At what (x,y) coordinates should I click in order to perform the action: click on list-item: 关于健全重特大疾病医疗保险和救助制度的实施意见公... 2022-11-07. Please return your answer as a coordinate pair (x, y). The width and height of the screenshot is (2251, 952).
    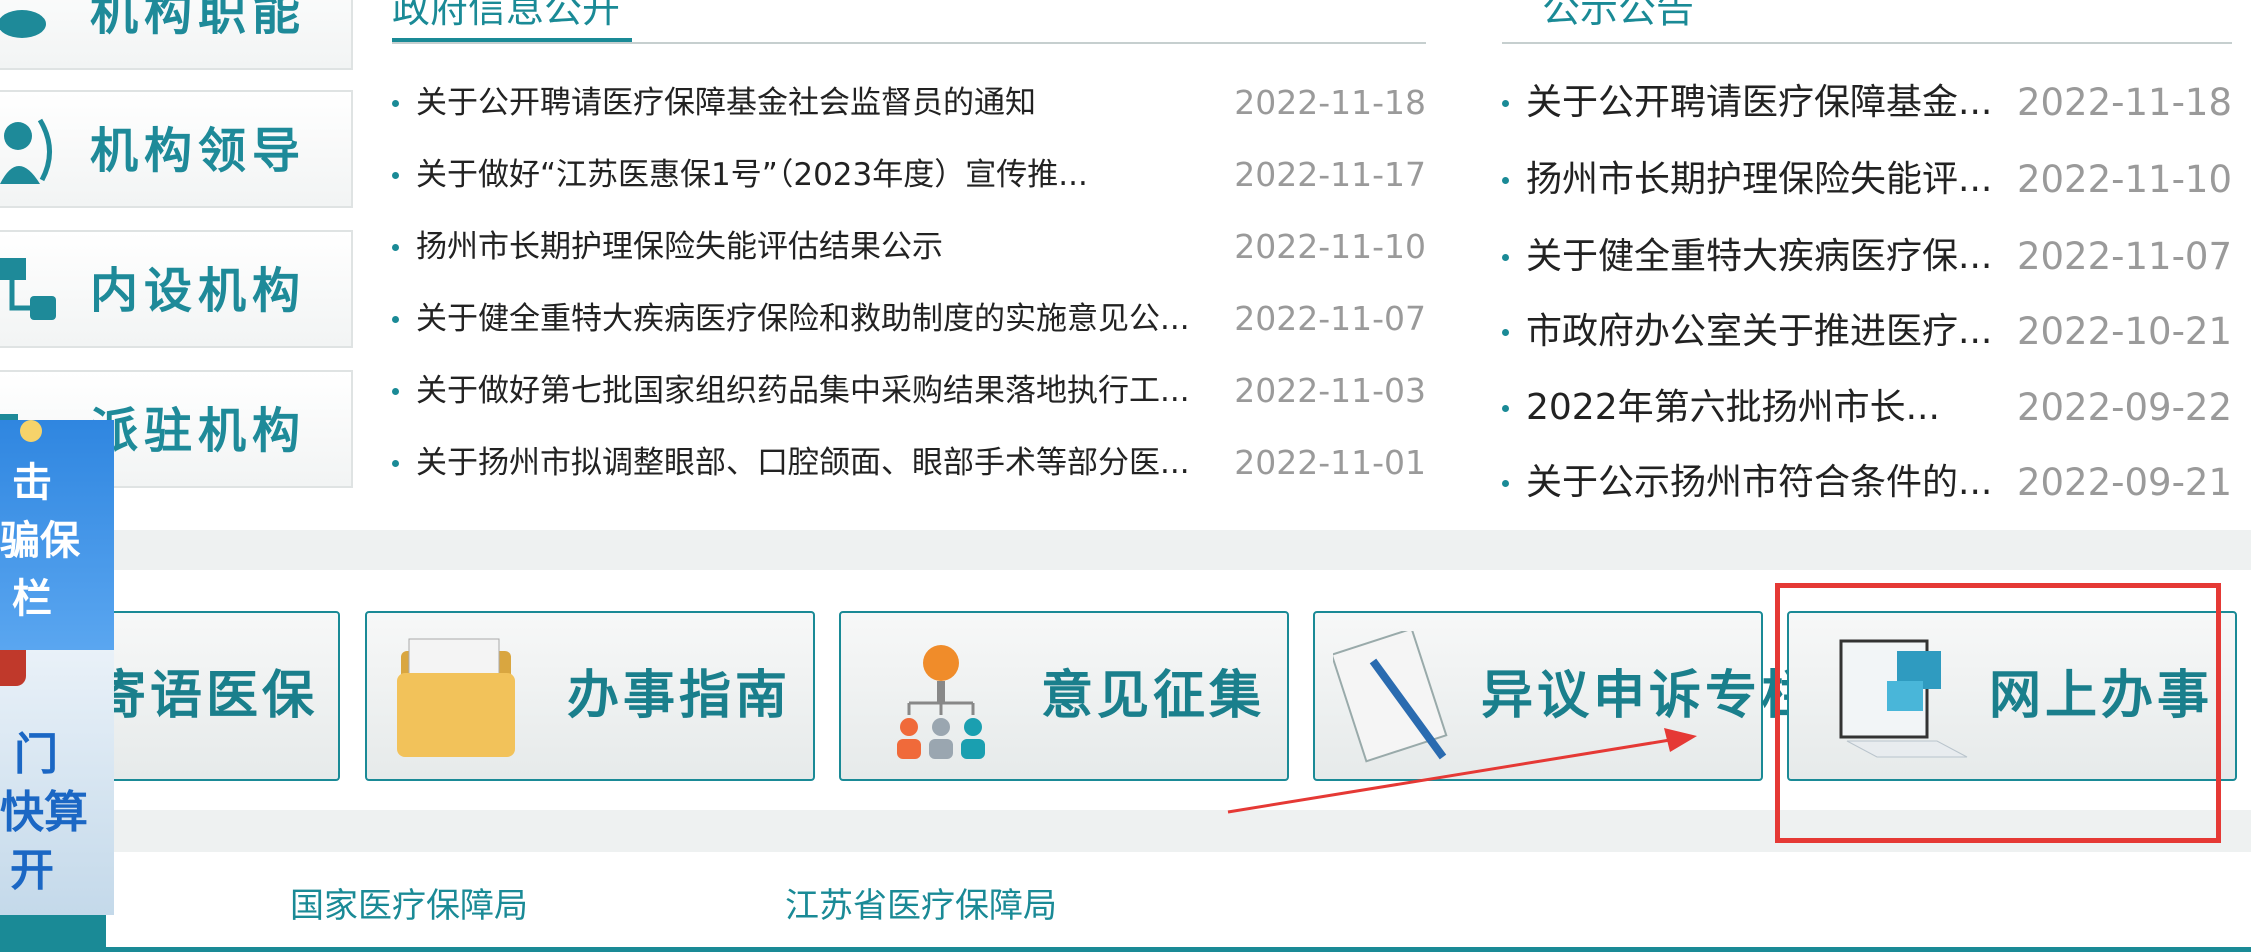
    Looking at the image, I should click on (909, 319).